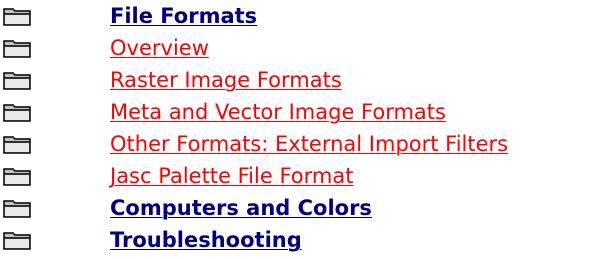 Image resolution: width=616 pixels, height=259 pixels. Describe the element at coordinates (231, 176) in the screenshot. I see `toc-link-text: Jasc Palette File Format` at that location.